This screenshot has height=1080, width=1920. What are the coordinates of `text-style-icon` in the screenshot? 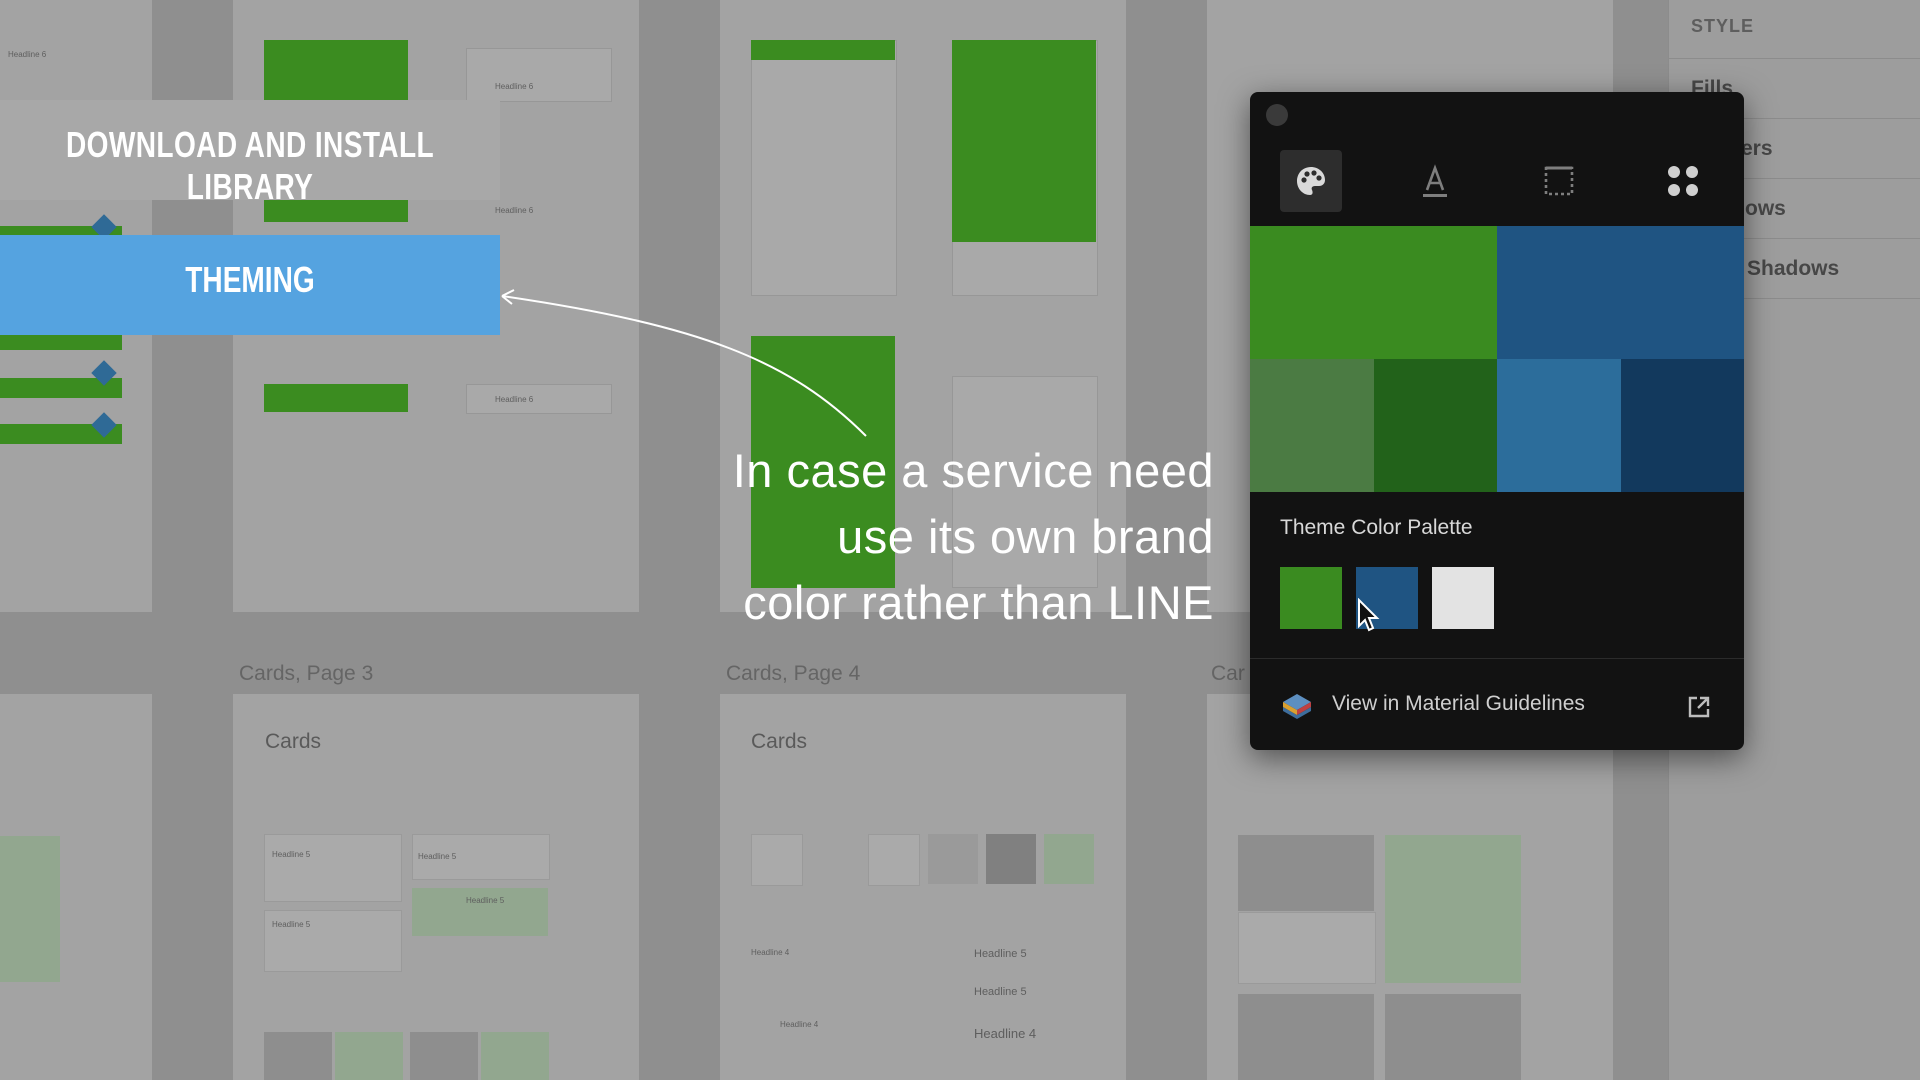 It's located at (1435, 181).